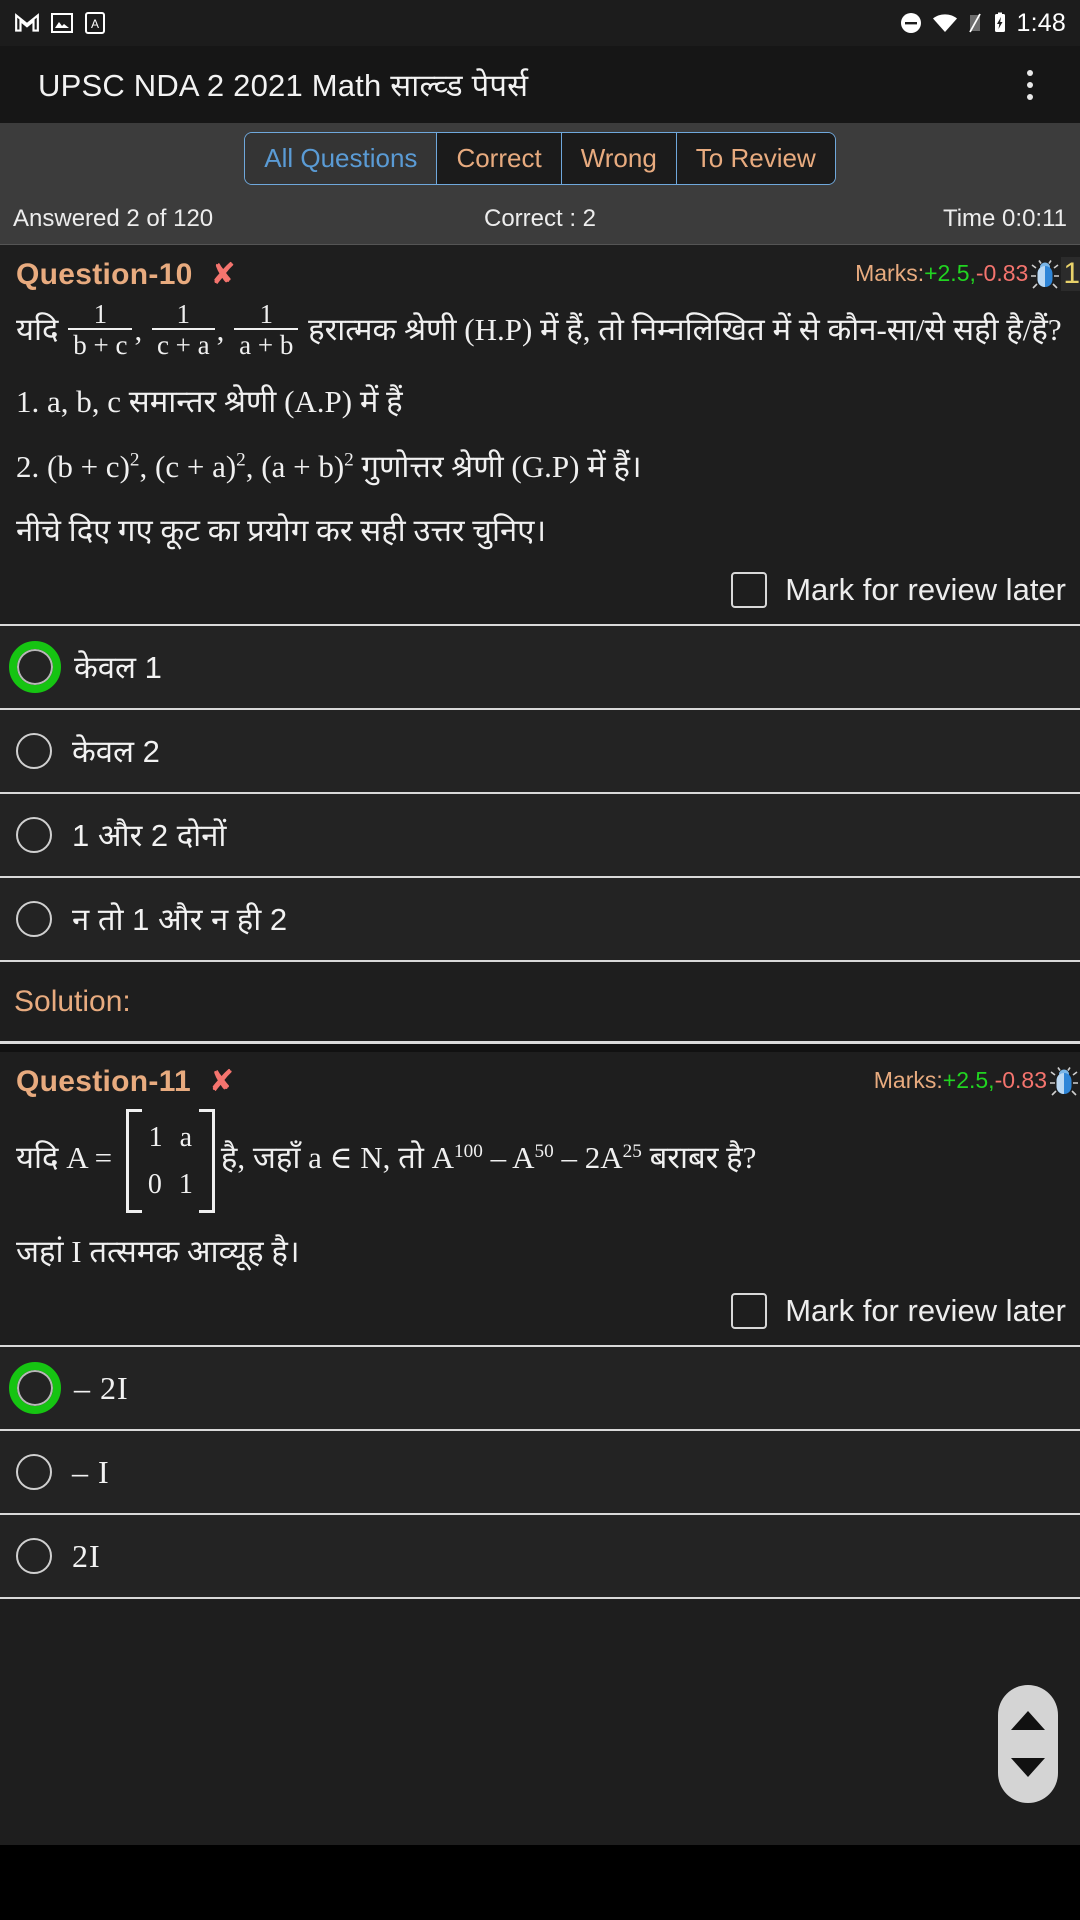 This screenshot has height=1920, width=1080. What do you see at coordinates (1070, 273) in the screenshot?
I see `question-index-badge: 1` at bounding box center [1070, 273].